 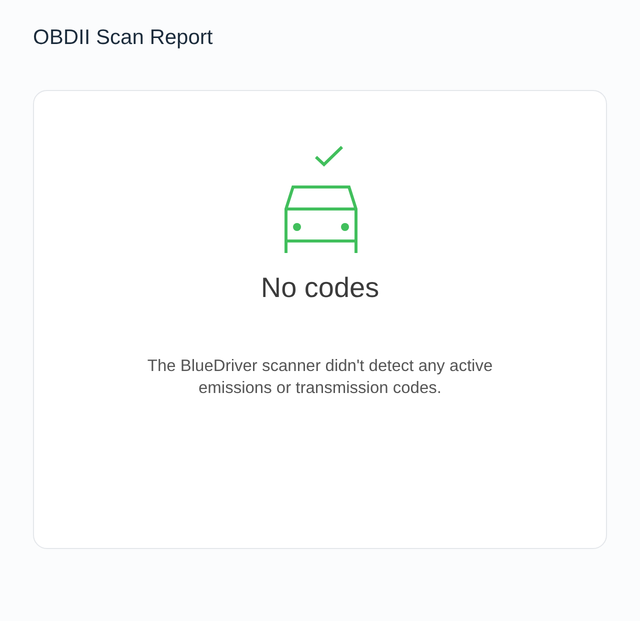 I want to click on page-title: OBDII Scan Report, so click(x=123, y=38).